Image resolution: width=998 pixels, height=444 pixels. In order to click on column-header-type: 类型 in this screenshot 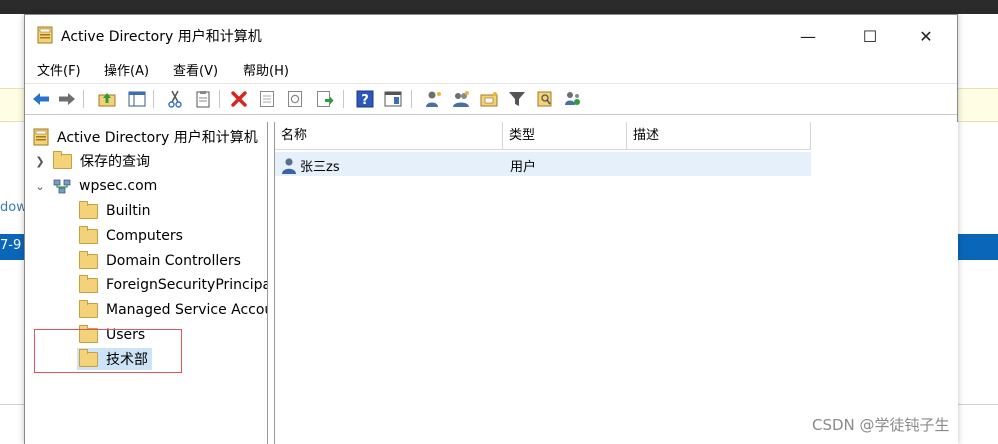, I will do `click(565, 136)`.